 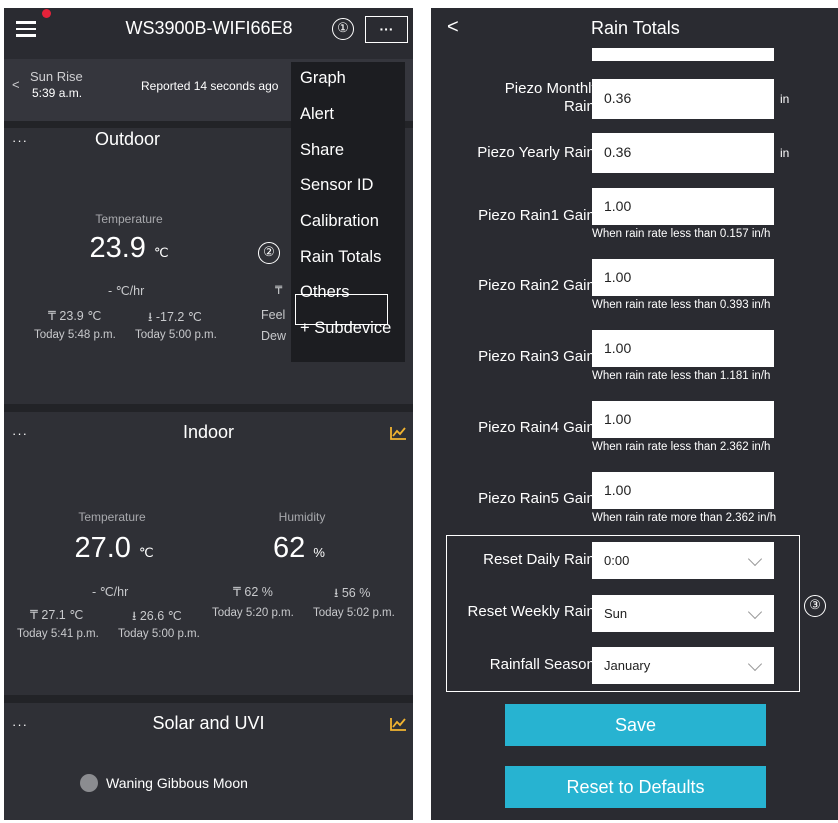 What do you see at coordinates (325, 292) in the screenshot?
I see `menu-item-others: Others` at bounding box center [325, 292].